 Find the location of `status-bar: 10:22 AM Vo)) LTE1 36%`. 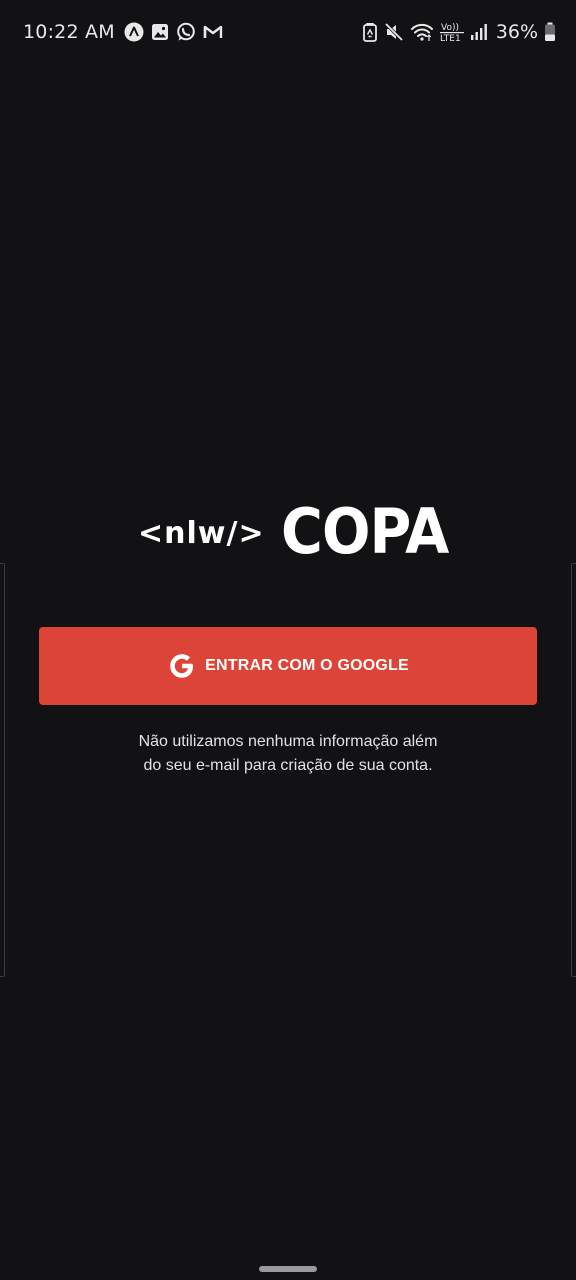

status-bar: 10:22 AM Vo)) LTE1 36% is located at coordinates (288, 32).